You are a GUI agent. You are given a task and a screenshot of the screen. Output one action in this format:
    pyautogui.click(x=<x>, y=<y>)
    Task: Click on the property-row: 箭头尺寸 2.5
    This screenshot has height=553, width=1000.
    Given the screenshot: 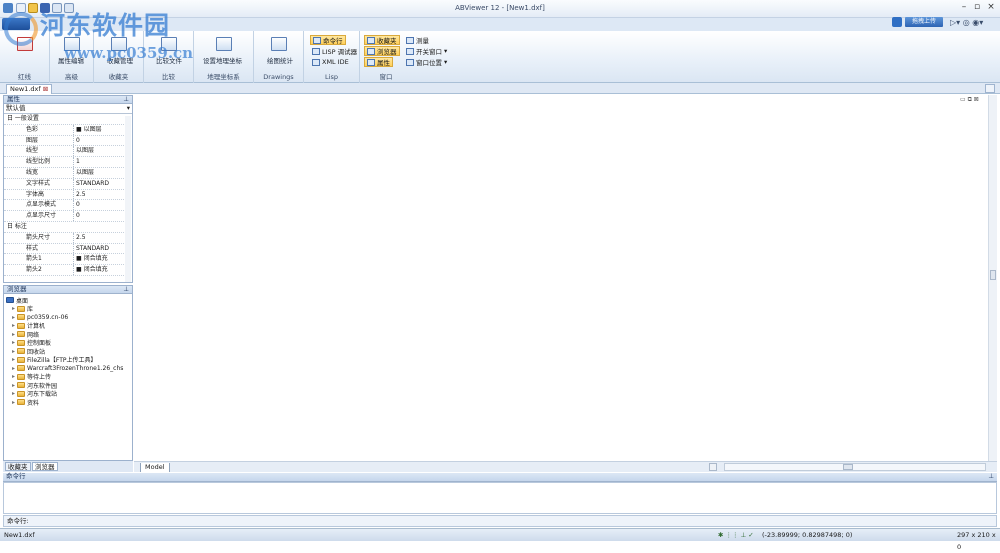 What is the action you would take?
    pyautogui.click(x=64, y=238)
    